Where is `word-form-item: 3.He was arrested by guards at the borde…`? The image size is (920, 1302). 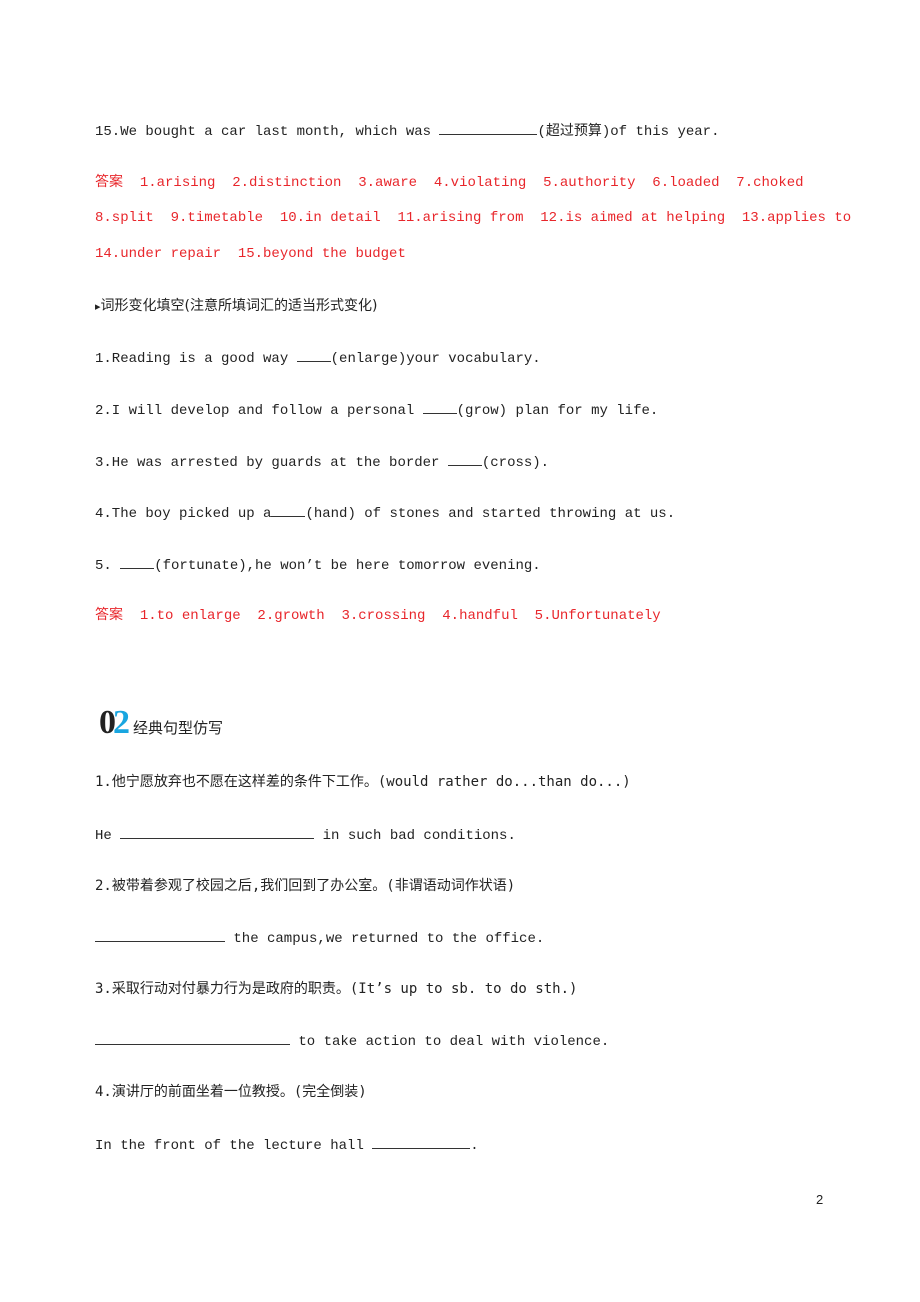
word-form-item: 3.He was arrested by guards at the borde… is located at coordinates (322, 462).